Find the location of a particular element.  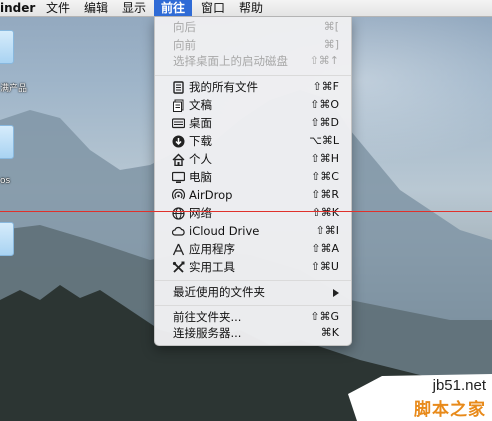

submenu-arrow-icon is located at coordinates (336, 293).